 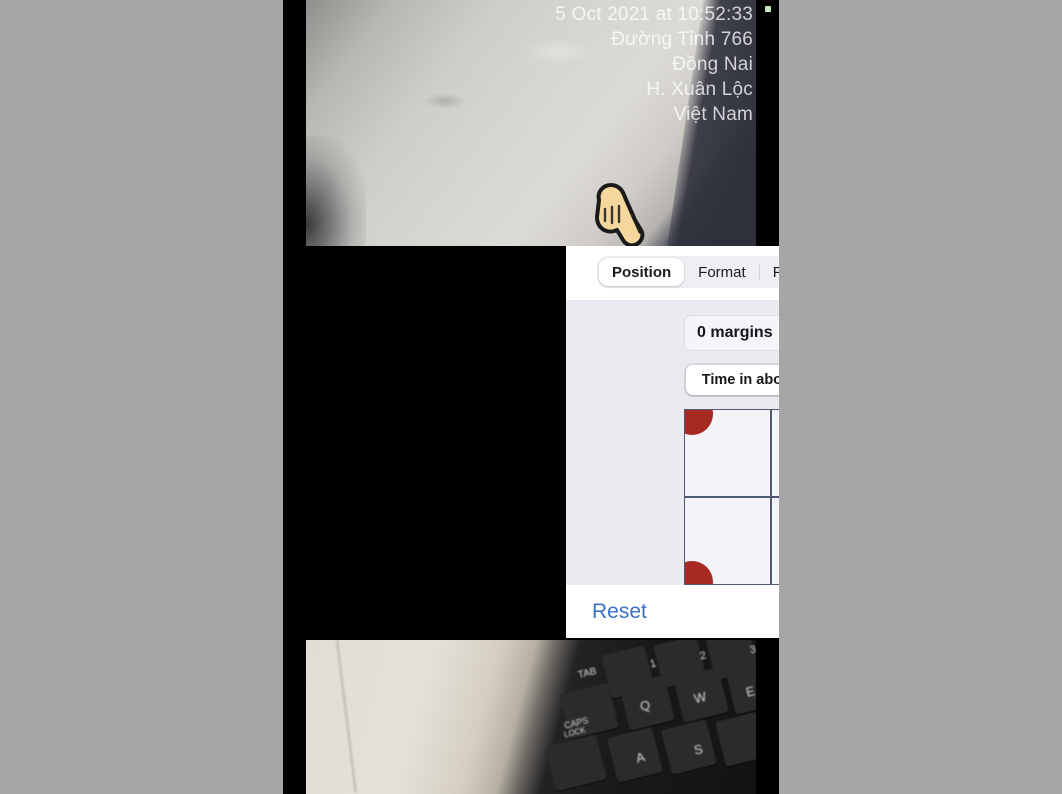 What do you see at coordinates (727, 453) in the screenshot?
I see `position-cell-top-left` at bounding box center [727, 453].